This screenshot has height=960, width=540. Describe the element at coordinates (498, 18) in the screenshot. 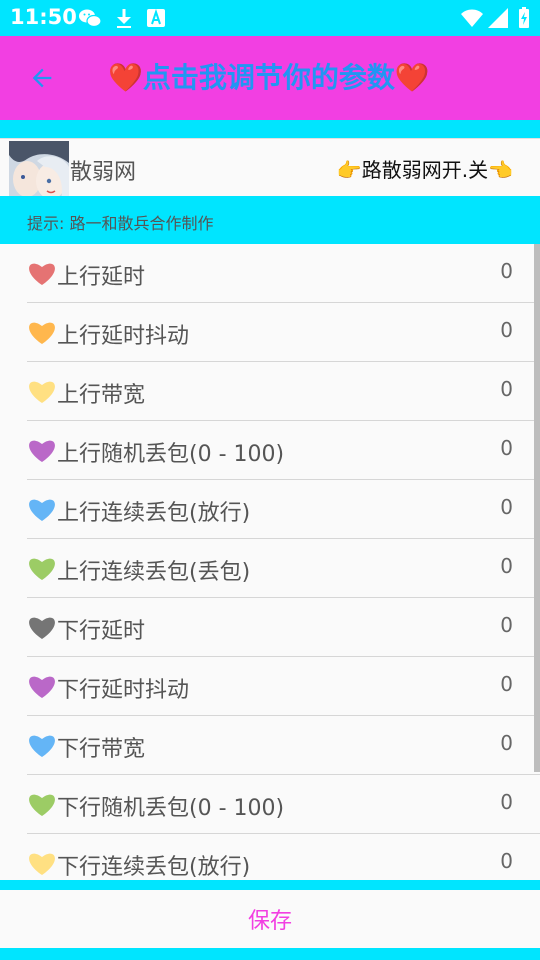

I see `signal-icon` at that location.